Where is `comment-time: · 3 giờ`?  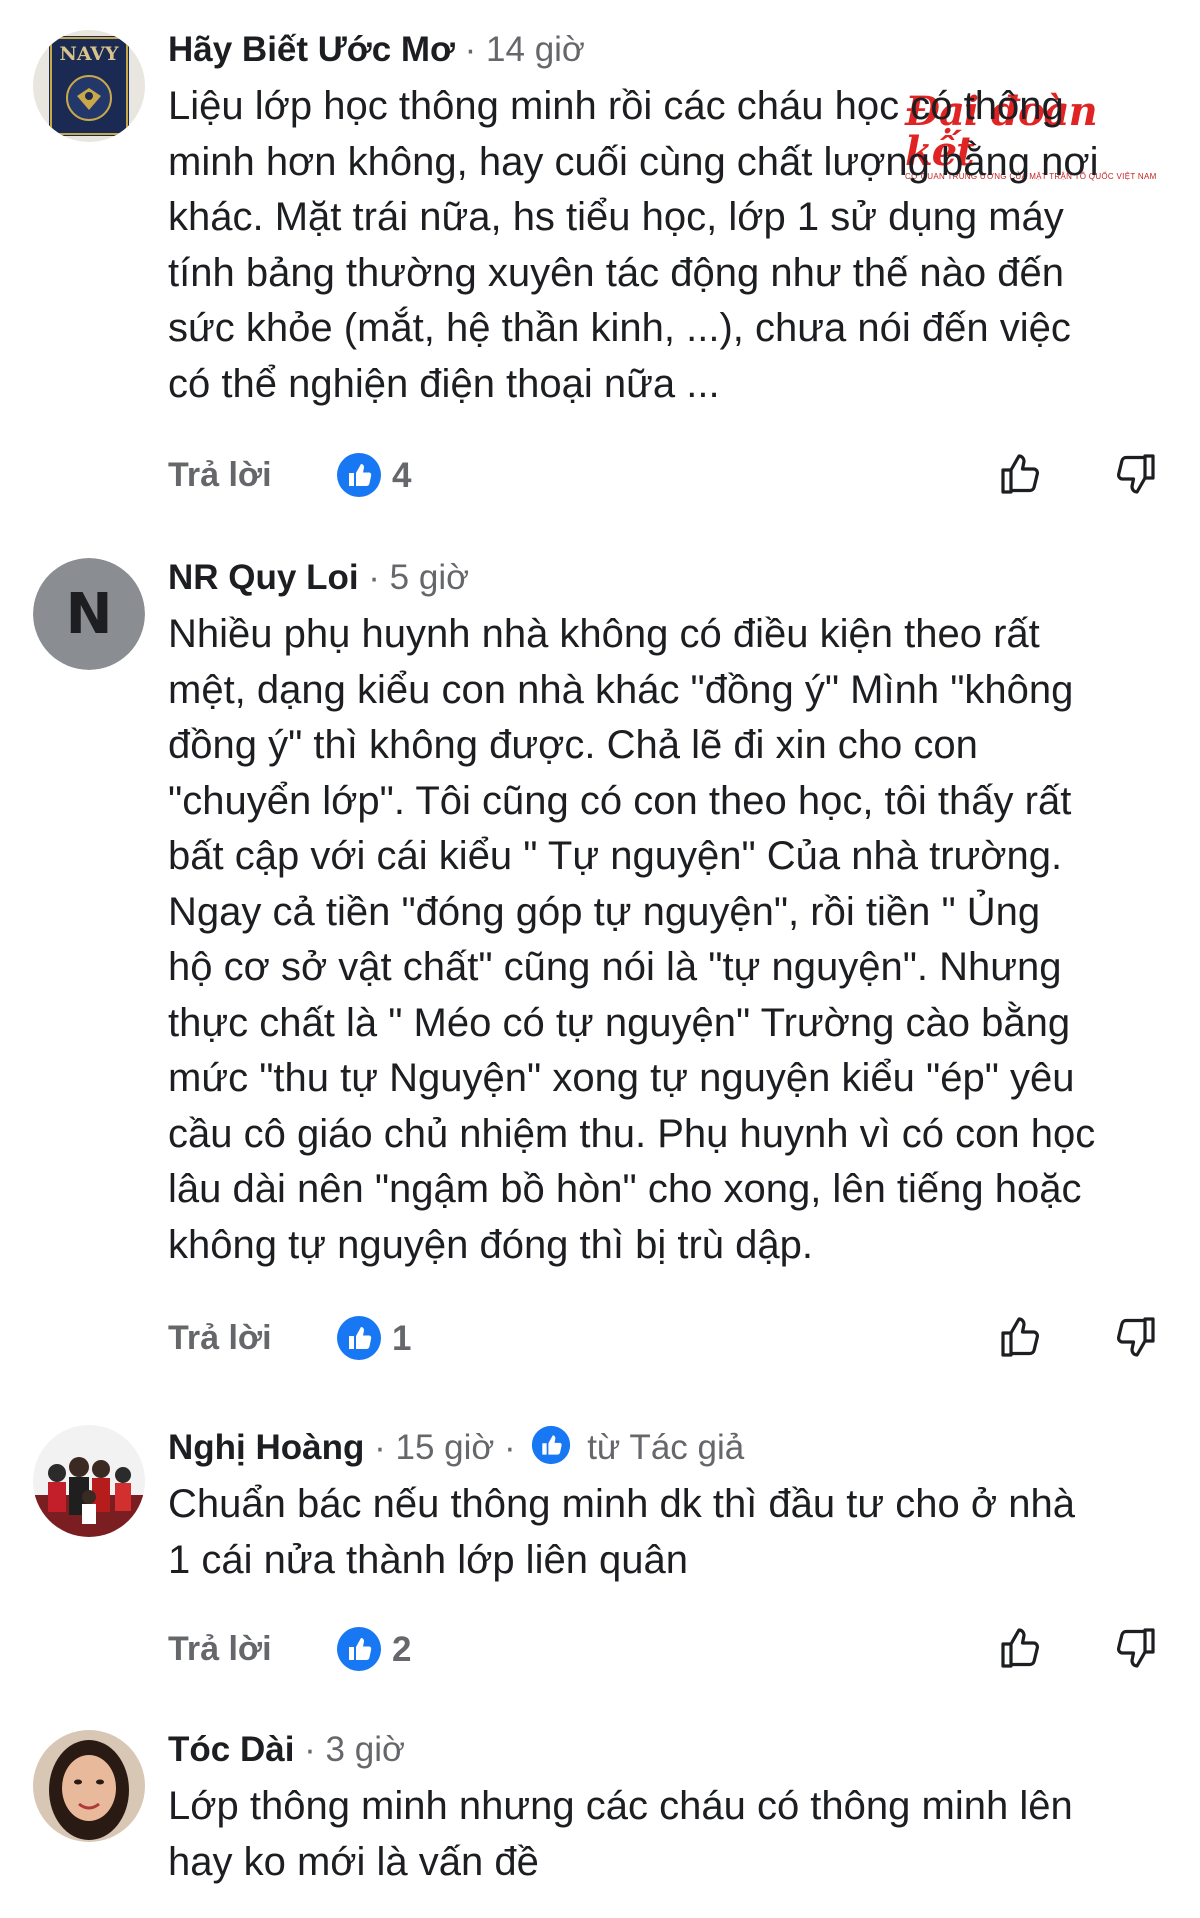
comment-time: · 3 giờ is located at coordinates (354, 1749).